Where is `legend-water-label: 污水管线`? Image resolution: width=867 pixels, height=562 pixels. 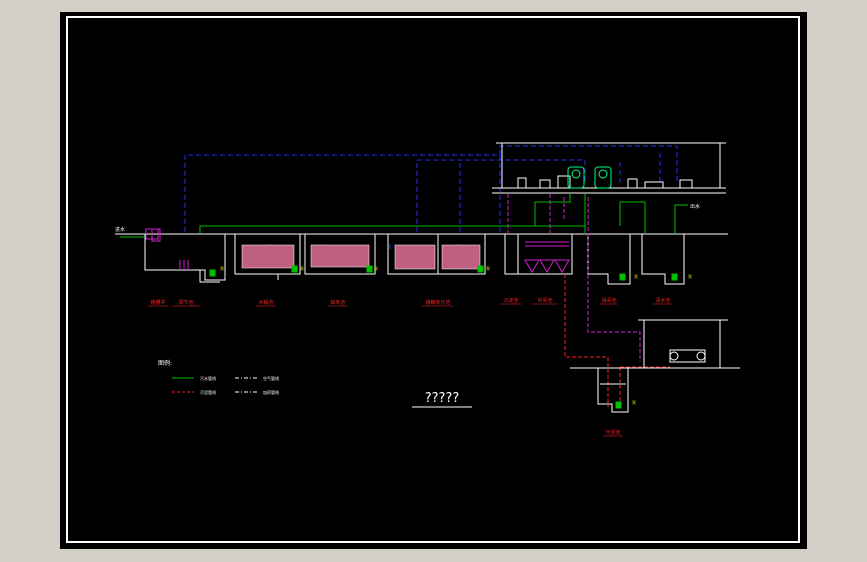 legend-water-label: 污水管线 is located at coordinates (208, 378).